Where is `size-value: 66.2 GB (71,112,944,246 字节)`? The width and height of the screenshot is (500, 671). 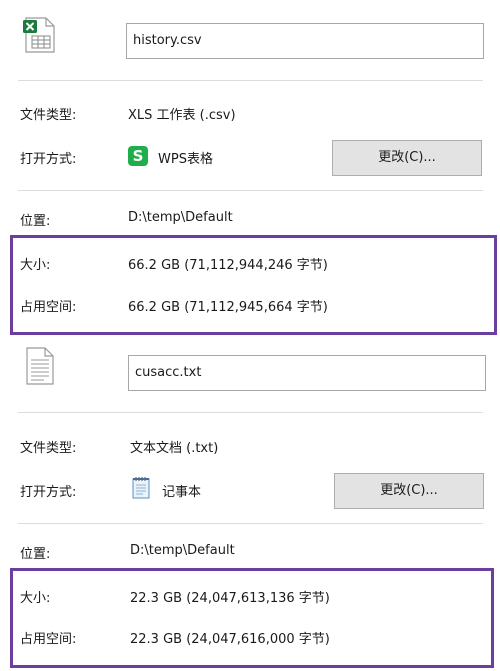
size-value: 66.2 GB (71,112,944,246 字节) is located at coordinates (228, 265).